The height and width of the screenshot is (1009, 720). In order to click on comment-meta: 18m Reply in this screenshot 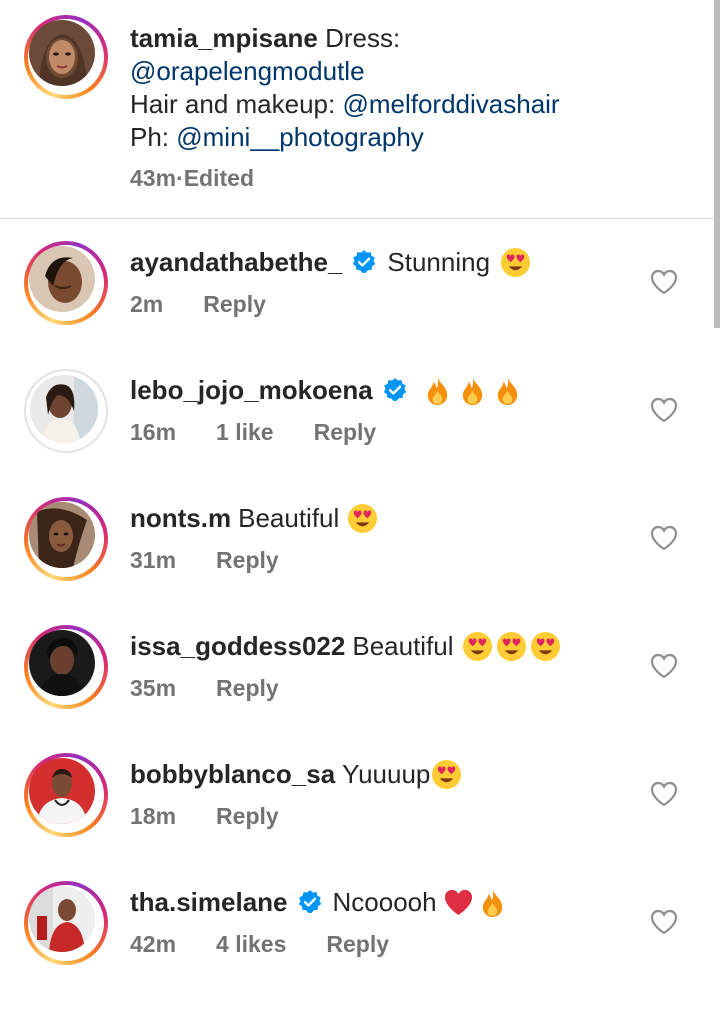, I will do `click(224, 816)`.